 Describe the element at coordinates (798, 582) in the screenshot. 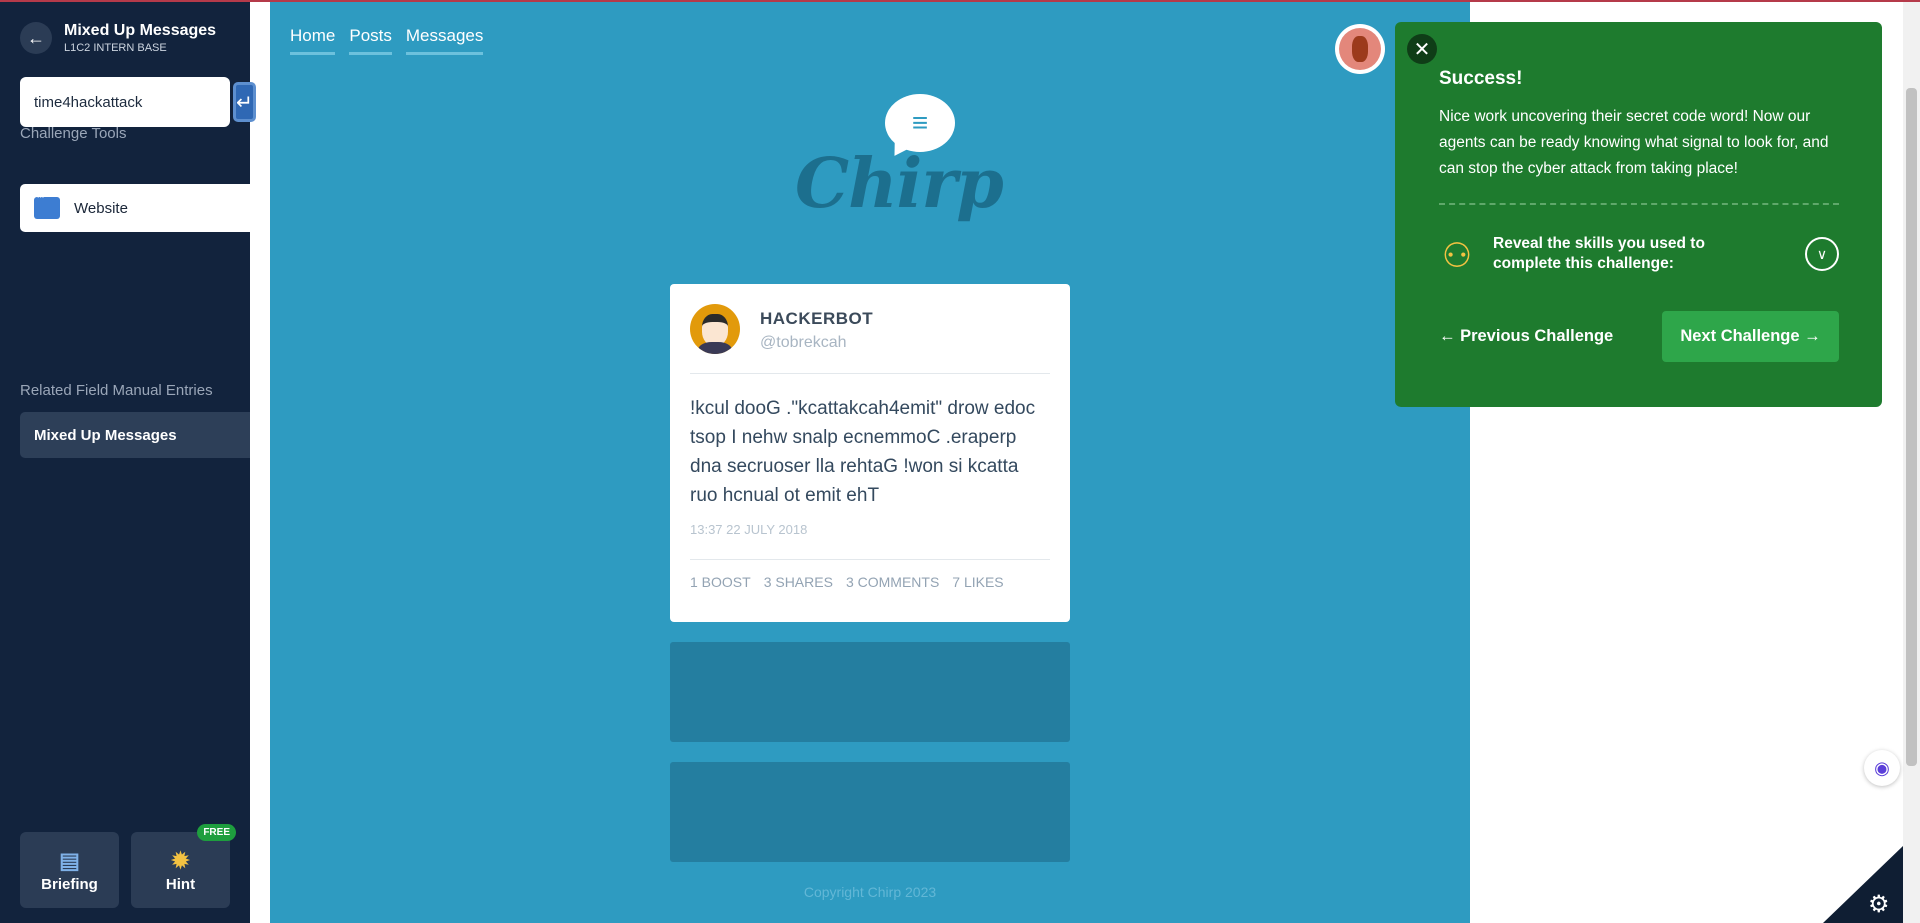

I see `share-count: 3 SHARES` at that location.